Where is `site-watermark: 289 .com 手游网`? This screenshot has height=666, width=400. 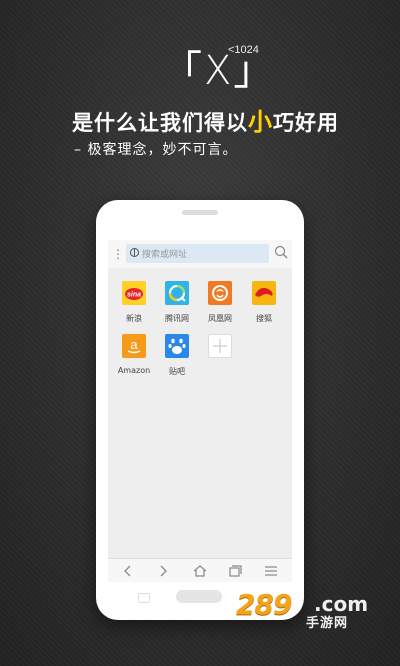
site-watermark: 289 .com 手游网 is located at coordinates (302, 609).